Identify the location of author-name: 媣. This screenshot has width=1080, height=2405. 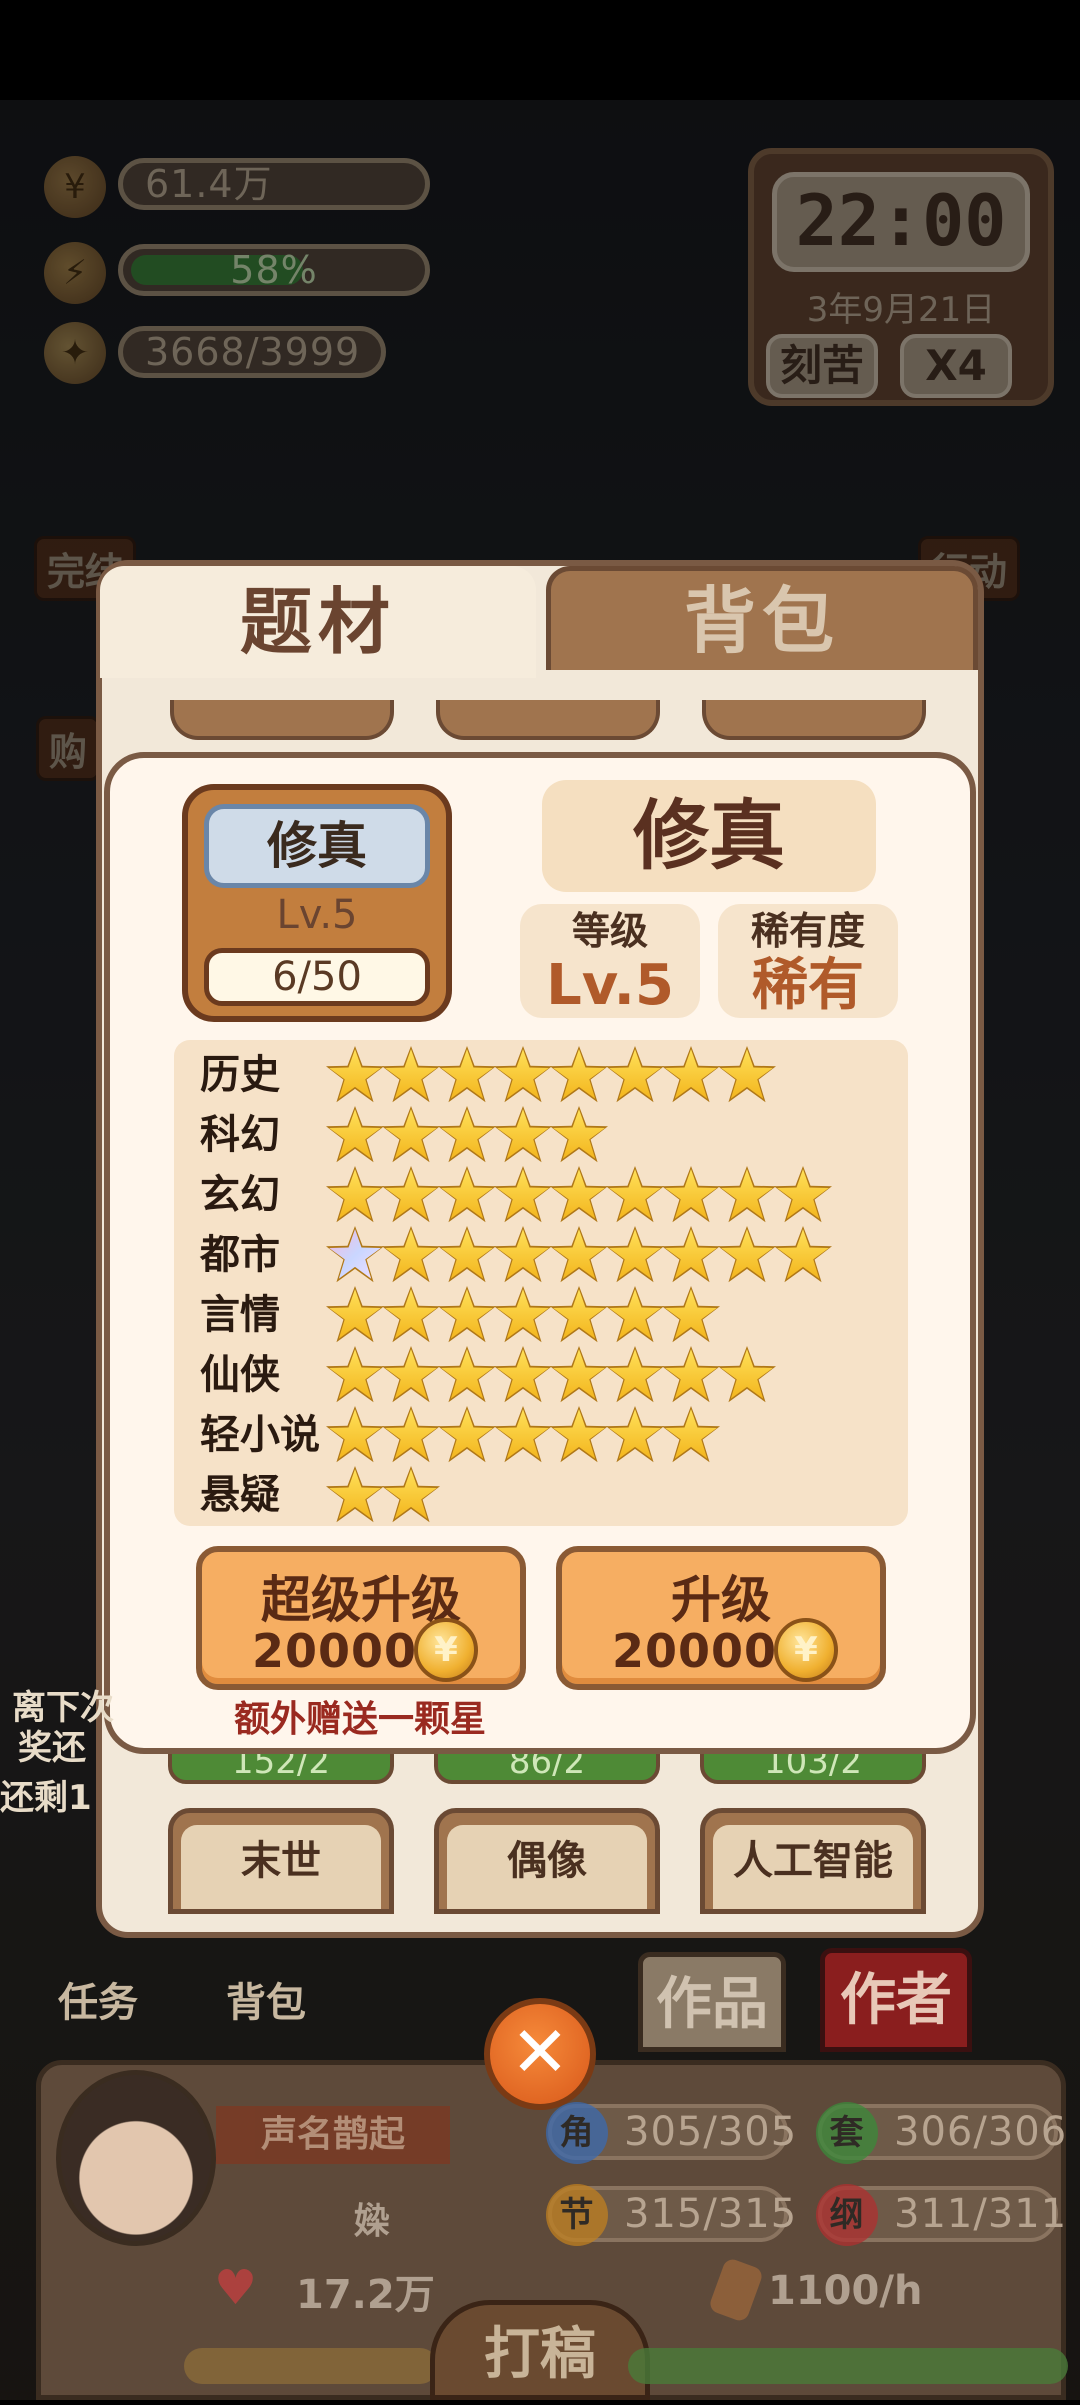
(372, 2221).